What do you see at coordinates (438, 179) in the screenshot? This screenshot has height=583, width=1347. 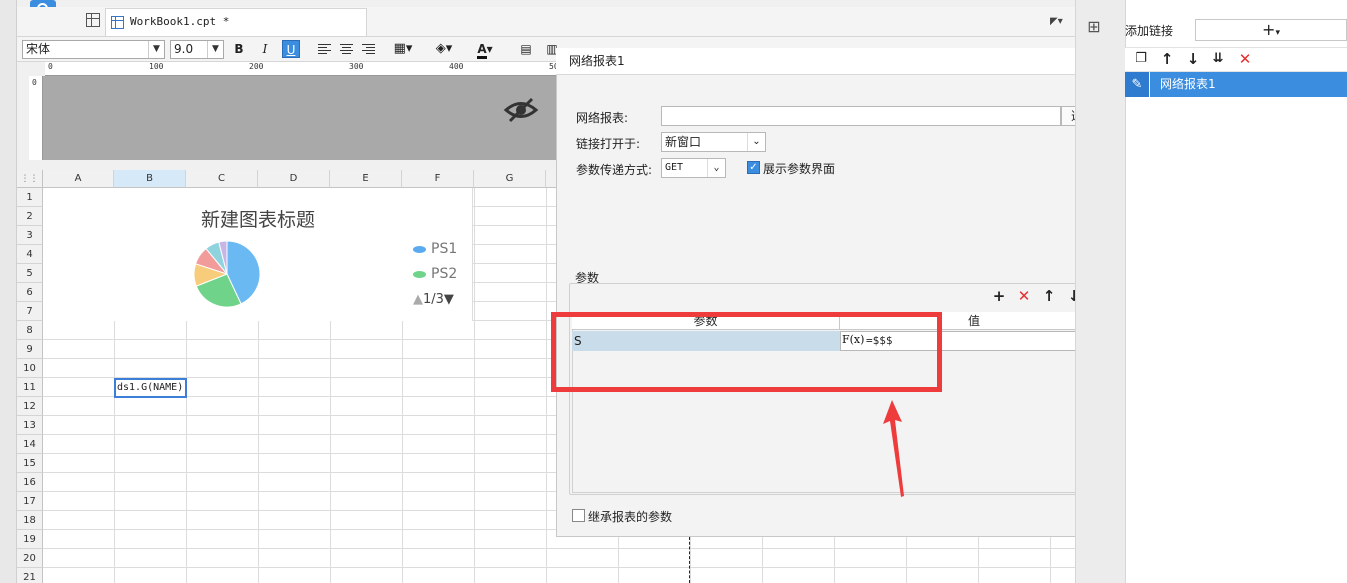 I see `column-header: F` at bounding box center [438, 179].